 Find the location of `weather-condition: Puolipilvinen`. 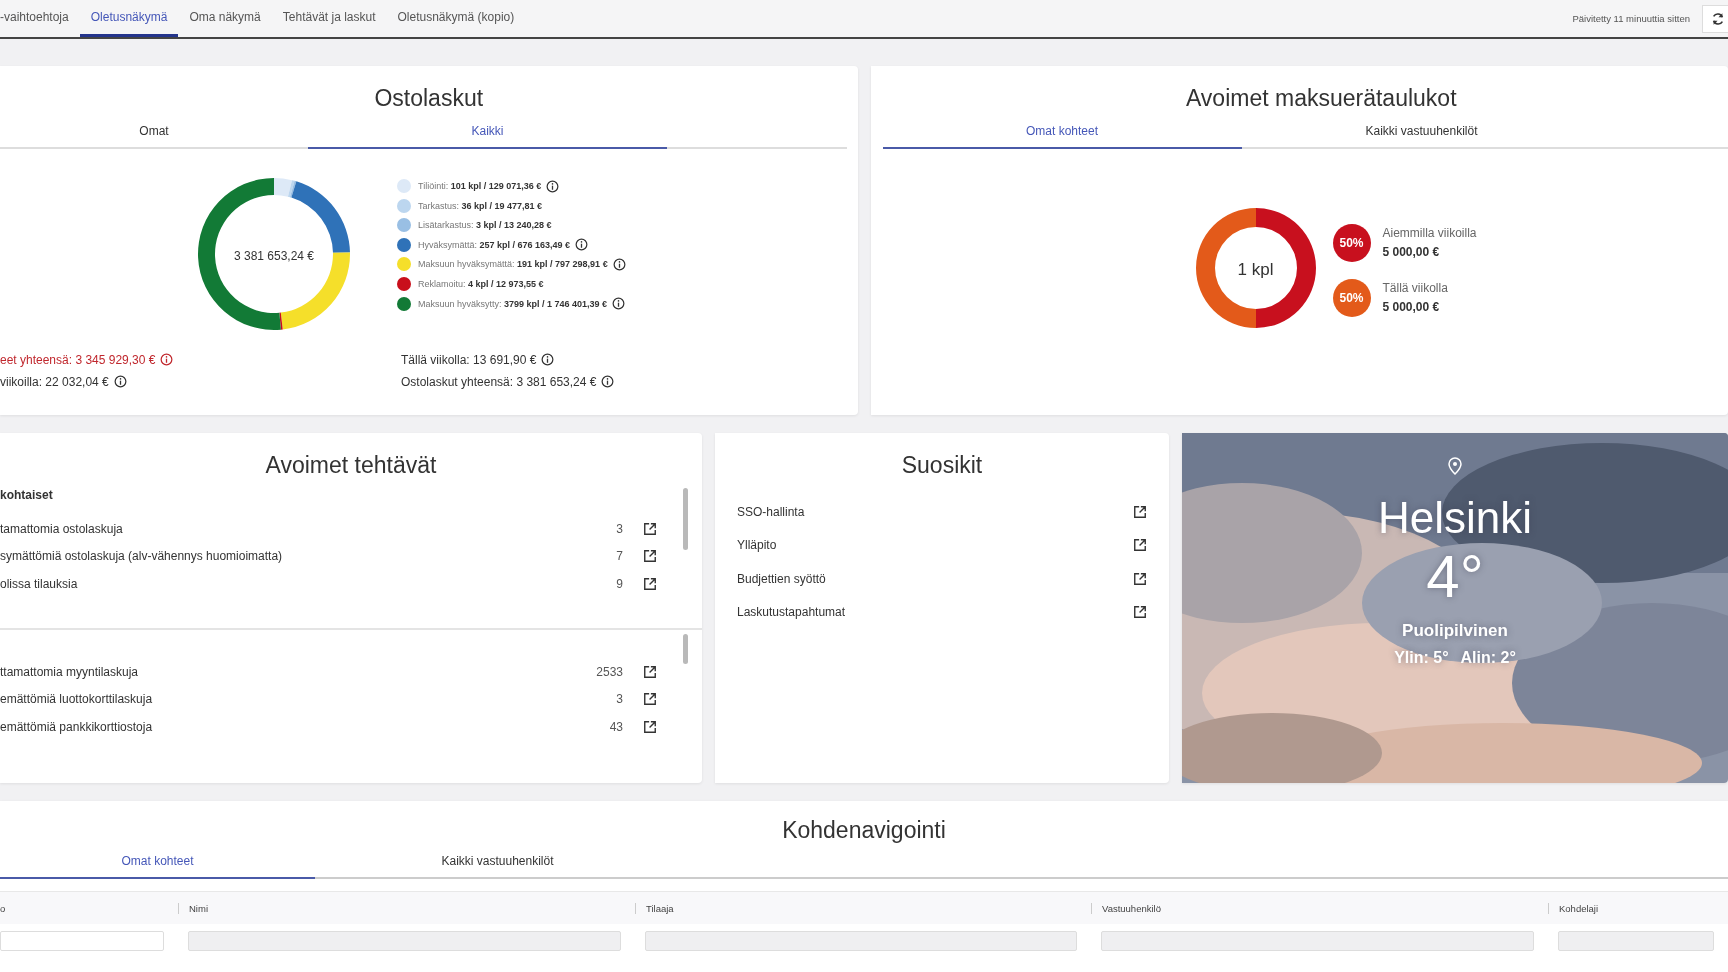

weather-condition: Puolipilvinen is located at coordinates (1455, 631).